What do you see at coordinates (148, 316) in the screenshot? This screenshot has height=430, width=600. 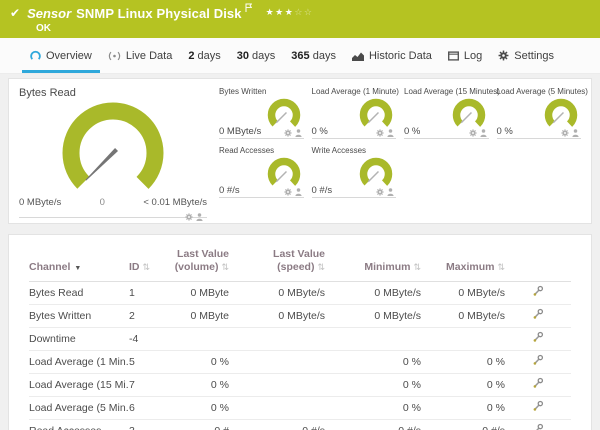 I see `cell-id: 2` at bounding box center [148, 316].